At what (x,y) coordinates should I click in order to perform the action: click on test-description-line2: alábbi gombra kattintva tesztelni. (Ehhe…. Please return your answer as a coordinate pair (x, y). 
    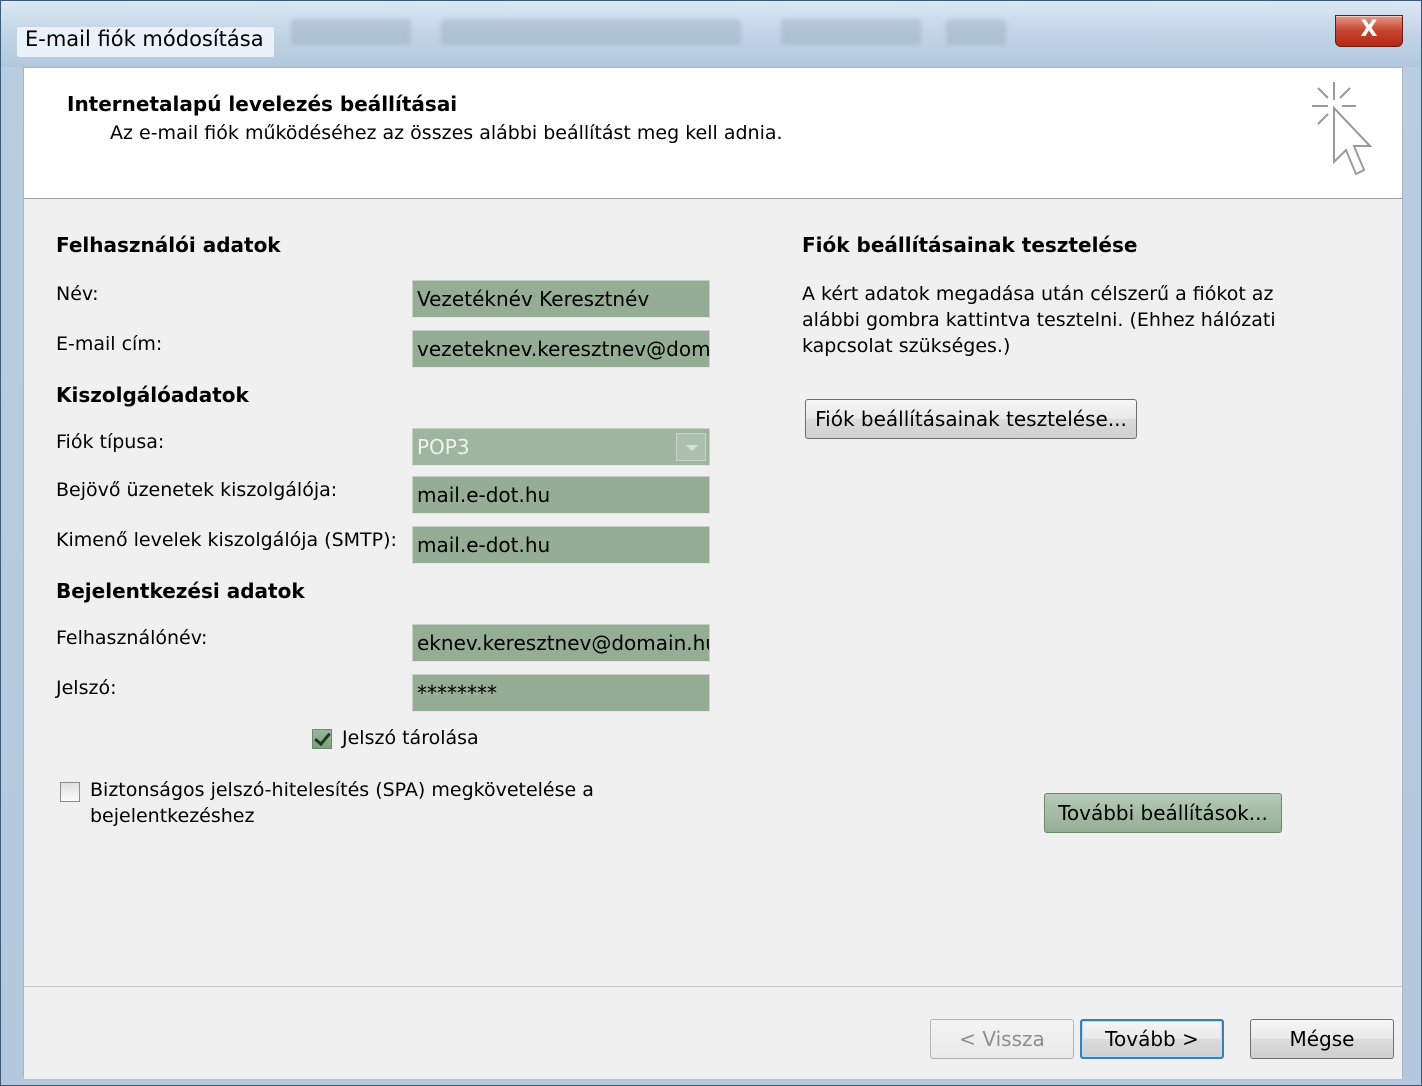
    Looking at the image, I should click on (1039, 320).